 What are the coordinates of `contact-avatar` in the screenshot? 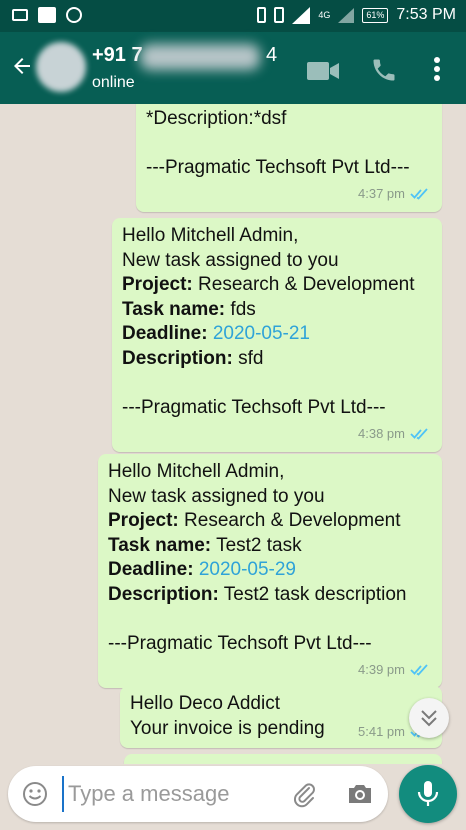 It's located at (61, 67).